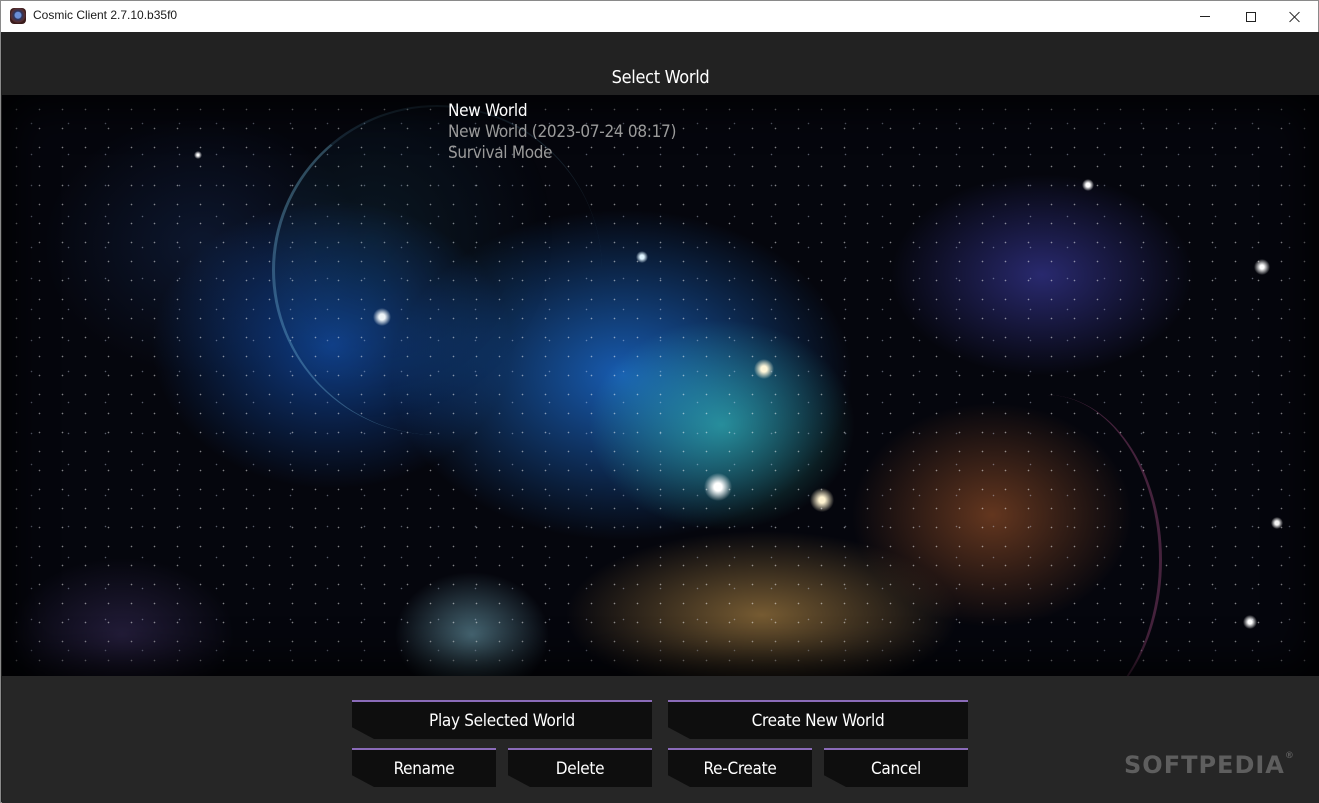 This screenshot has height=803, width=1319. What do you see at coordinates (105, 15) in the screenshot?
I see `window-title: Cosmic Client 2.7.10.b35f0` at bounding box center [105, 15].